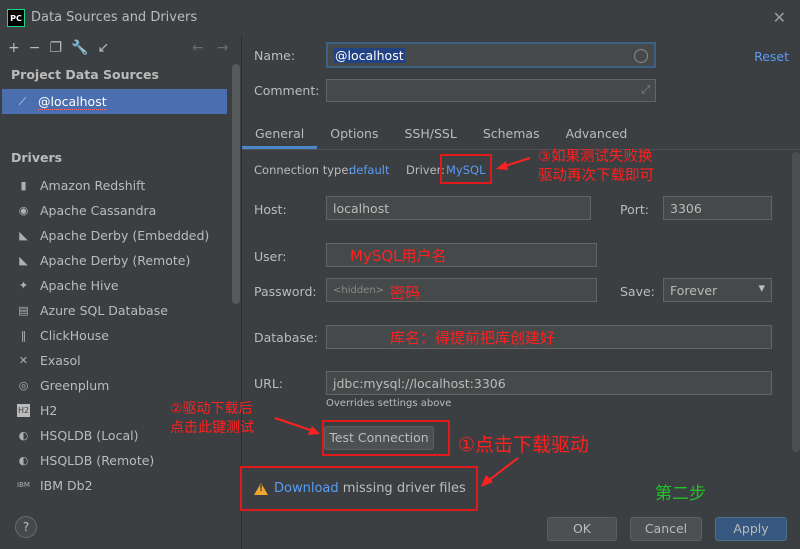 Image resolution: width=800 pixels, height=549 pixels. I want to click on annotation-password: 密码, so click(405, 293).